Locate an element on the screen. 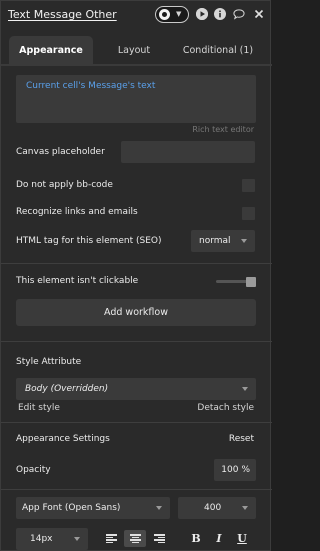  detach-style-link: Detach style is located at coordinates (225, 408).